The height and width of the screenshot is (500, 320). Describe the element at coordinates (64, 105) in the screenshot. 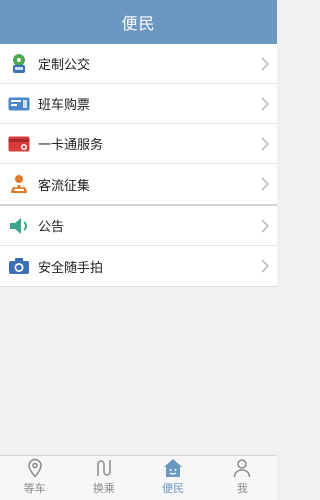

I see `menu-item-label: 班车购票` at that location.